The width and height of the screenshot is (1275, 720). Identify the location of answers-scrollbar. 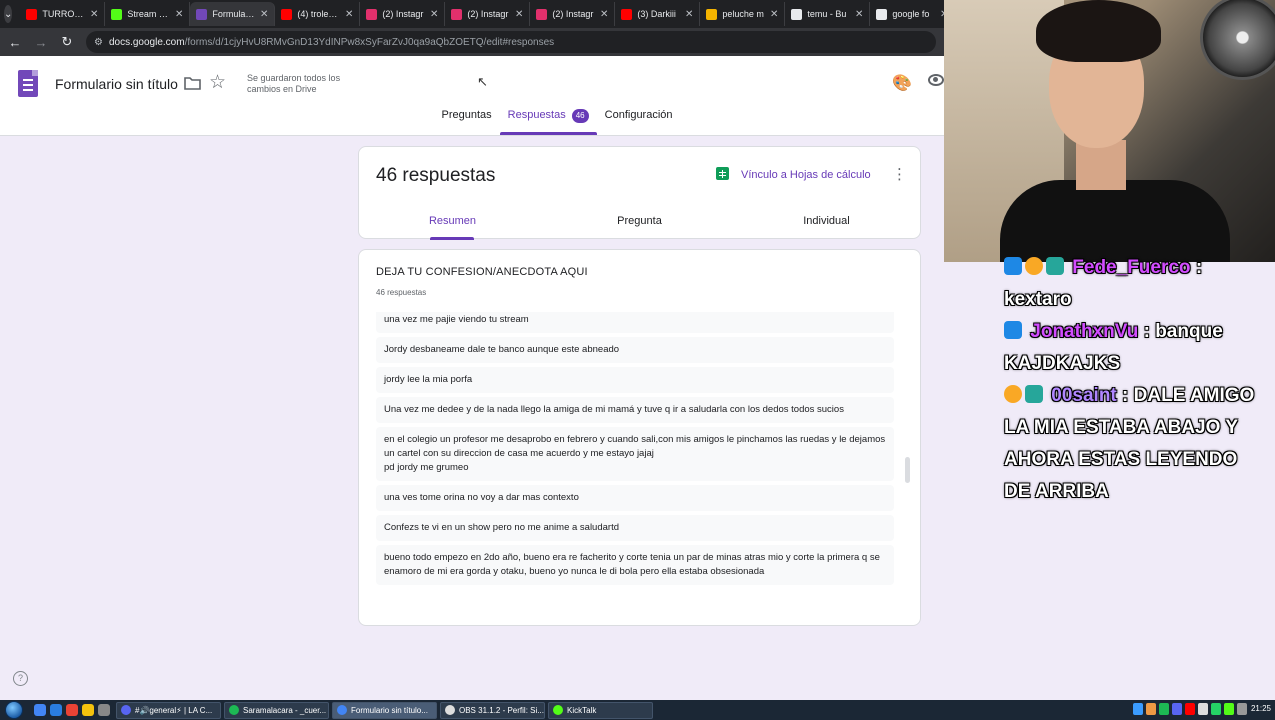
(907, 470).